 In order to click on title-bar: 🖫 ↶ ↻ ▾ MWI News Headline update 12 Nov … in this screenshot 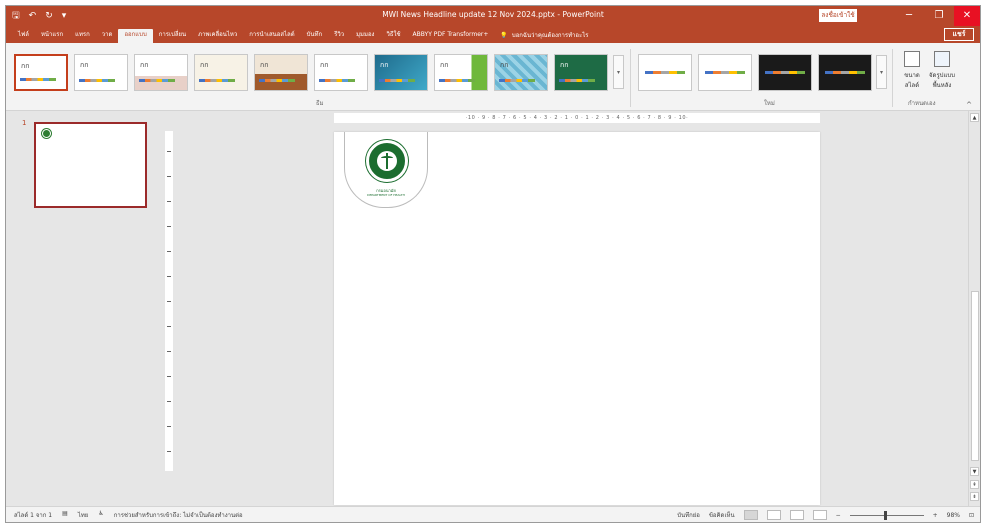, I will do `click(493, 16)`.